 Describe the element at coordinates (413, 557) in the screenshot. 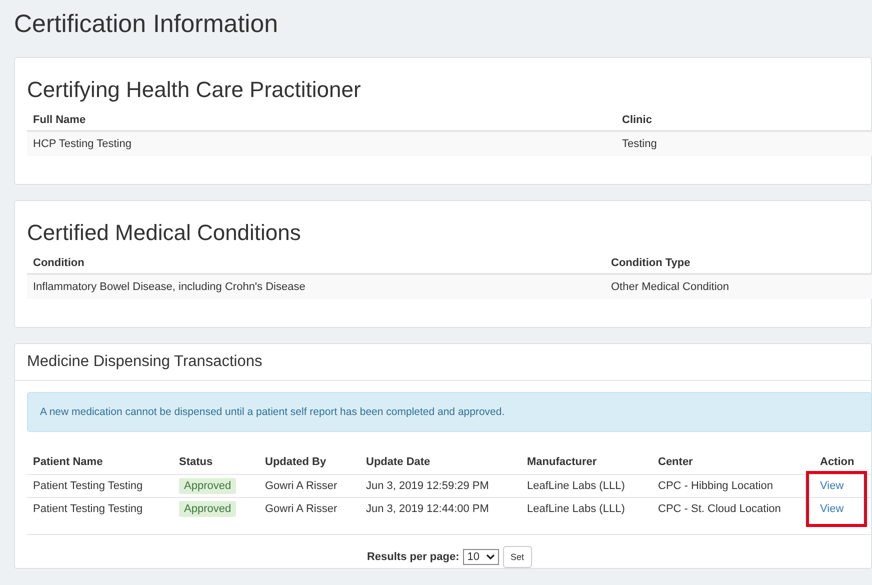

I see `results-per-page-label: Results per page:` at that location.